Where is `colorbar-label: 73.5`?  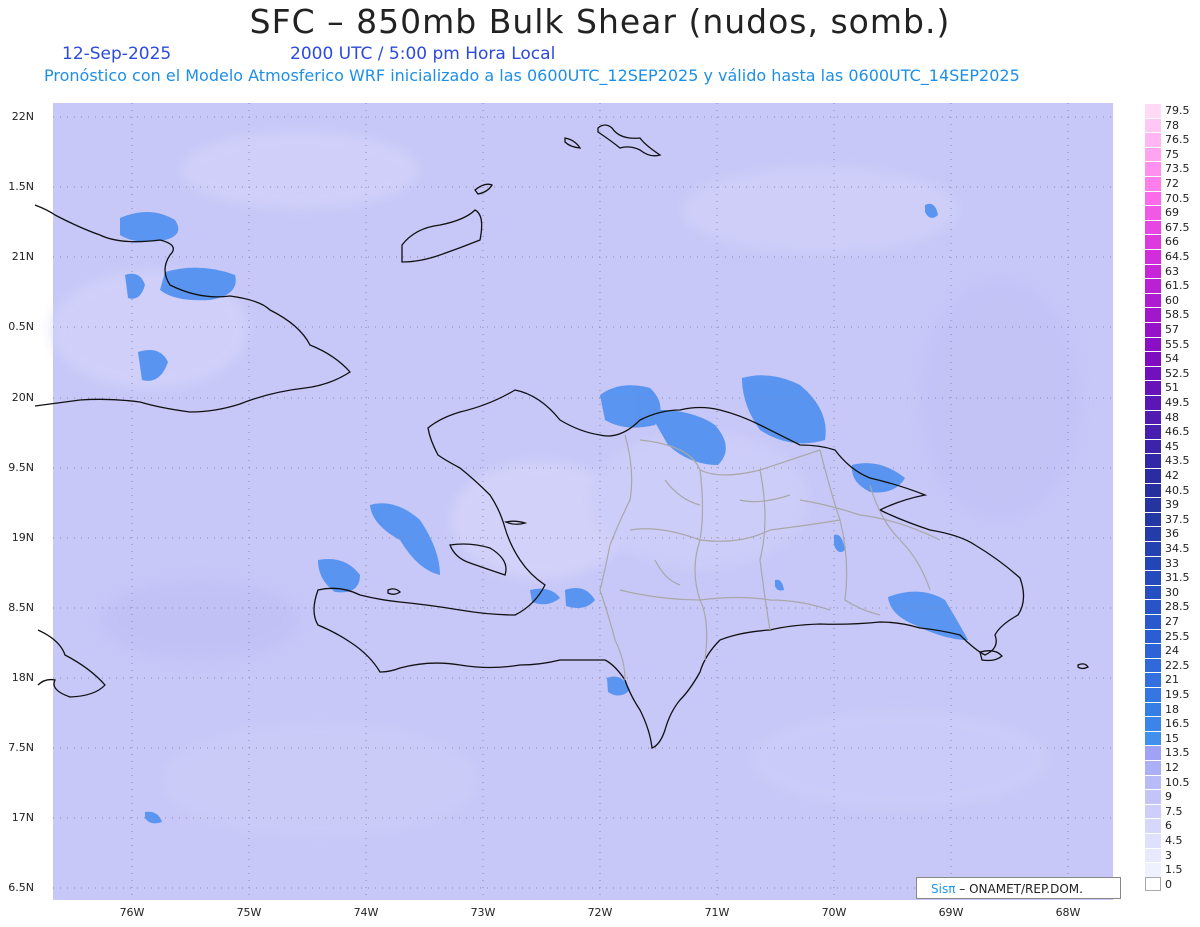
colorbar-label: 73.5 is located at coordinates (1177, 169).